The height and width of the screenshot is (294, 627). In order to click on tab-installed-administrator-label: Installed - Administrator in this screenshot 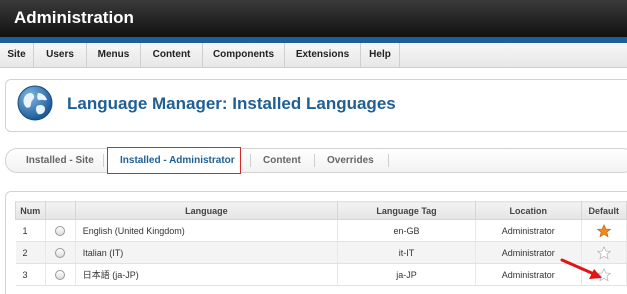, I will do `click(177, 160)`.